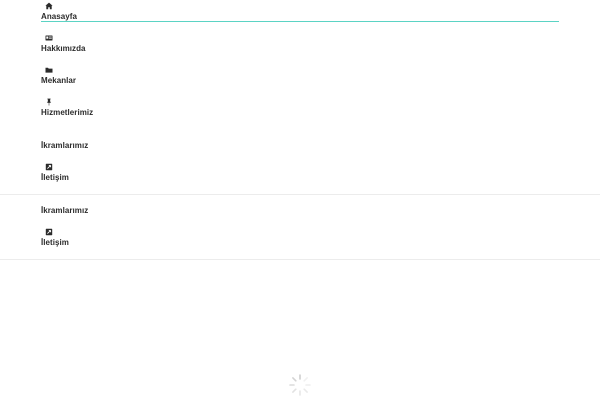 This screenshot has width=600, height=400. I want to click on folder-icon, so click(49, 70).